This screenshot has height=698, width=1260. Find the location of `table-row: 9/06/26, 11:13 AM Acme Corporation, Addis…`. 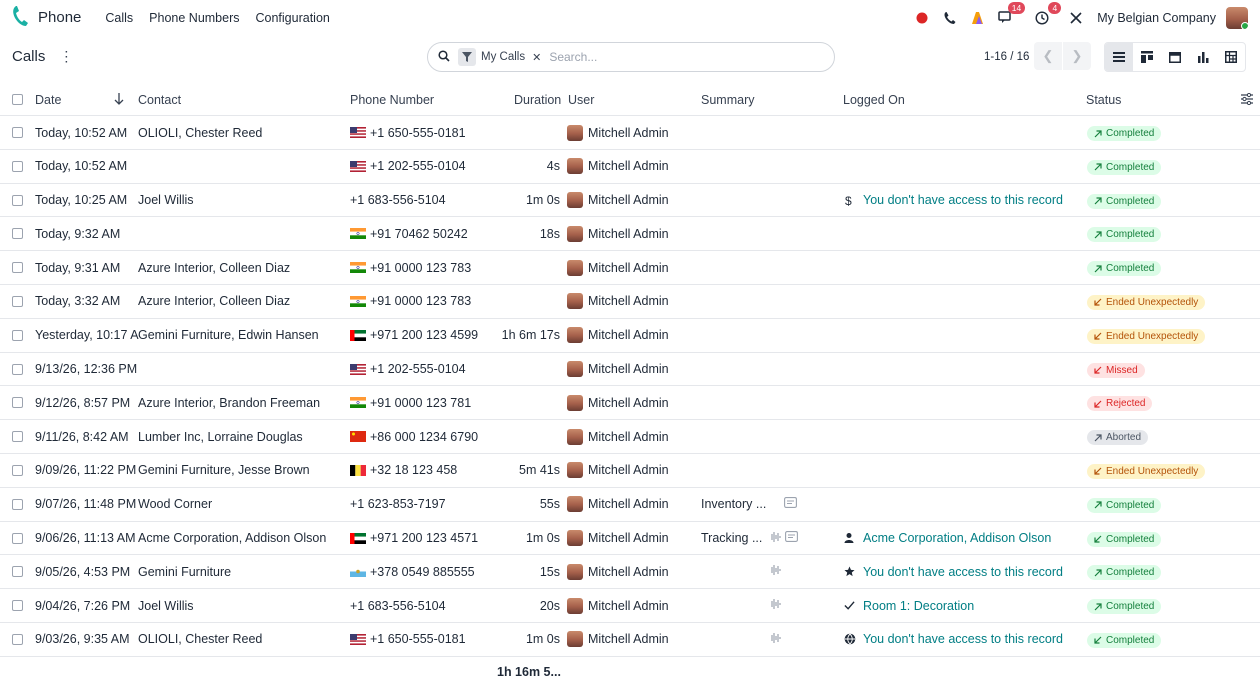

table-row: 9/06/26, 11:13 AM Acme Corporation, Addis… is located at coordinates (630, 539).